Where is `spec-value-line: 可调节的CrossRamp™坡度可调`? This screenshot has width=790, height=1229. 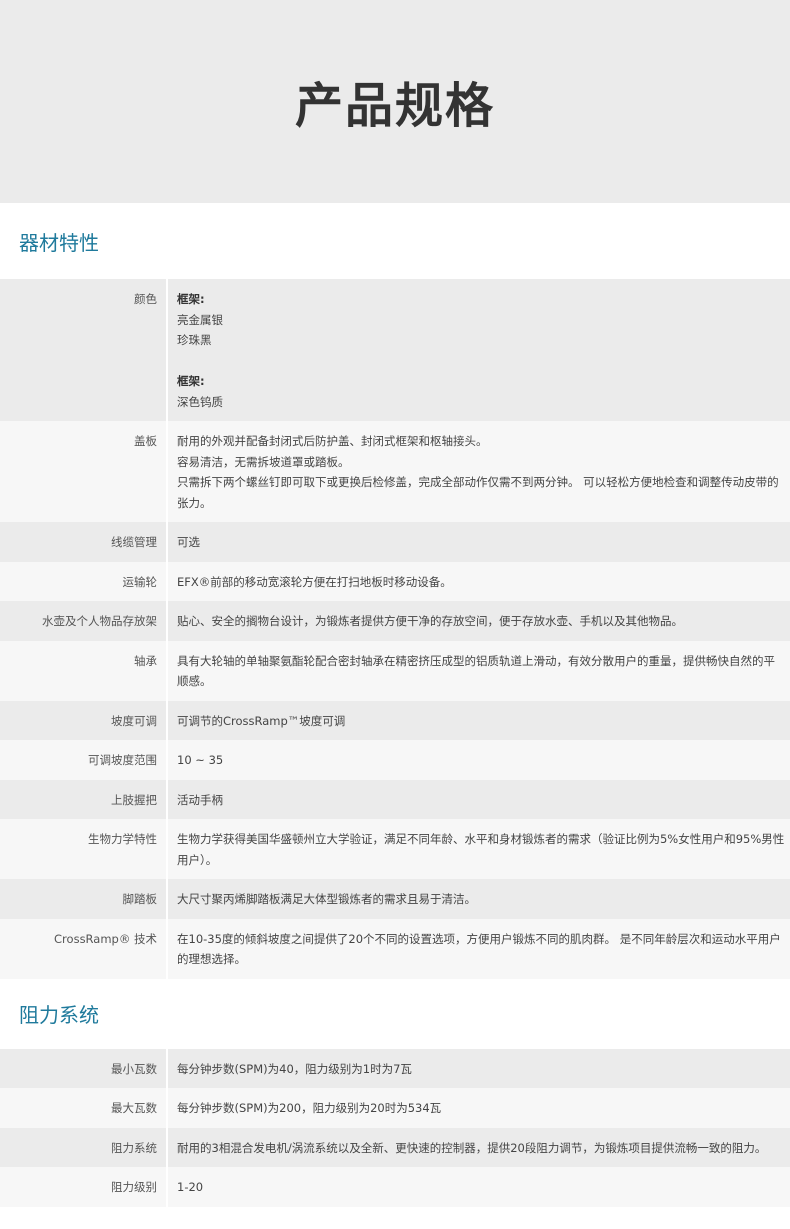 spec-value-line: 可调节的CrossRamp™坡度可调 is located at coordinates (261, 720).